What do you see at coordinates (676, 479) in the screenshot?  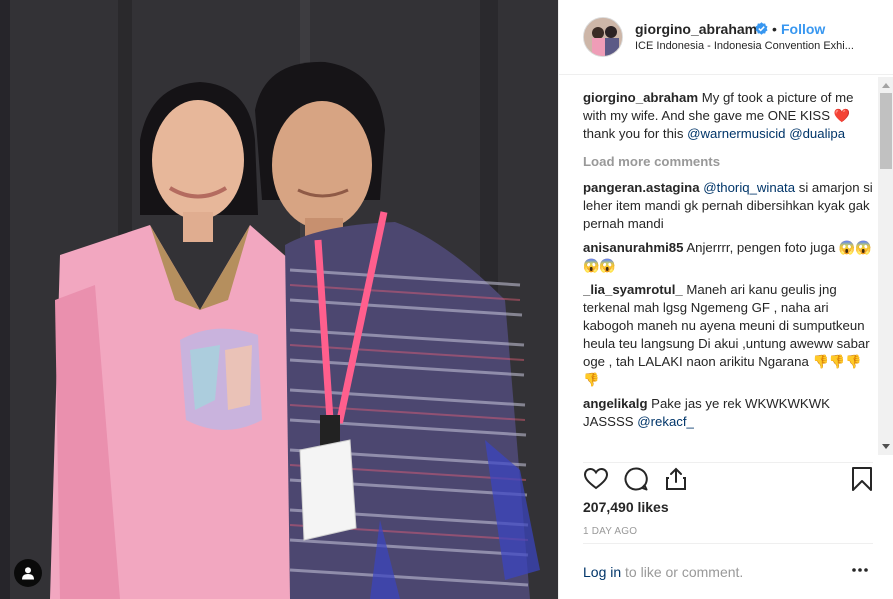 I see `share-icon` at bounding box center [676, 479].